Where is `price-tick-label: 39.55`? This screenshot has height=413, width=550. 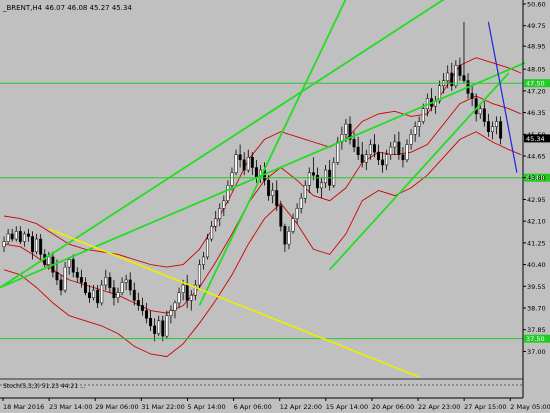
price-tick-label: 39.55 is located at coordinates (536, 287).